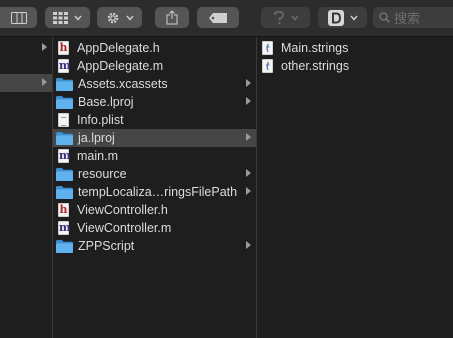  I want to click on list-item: other.strings, so click(355, 66).